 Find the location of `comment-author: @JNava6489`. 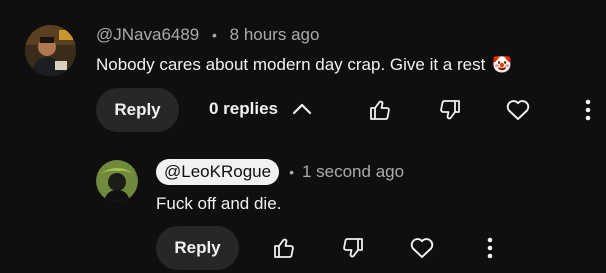

comment-author: @JNava6489 is located at coordinates (147, 34).